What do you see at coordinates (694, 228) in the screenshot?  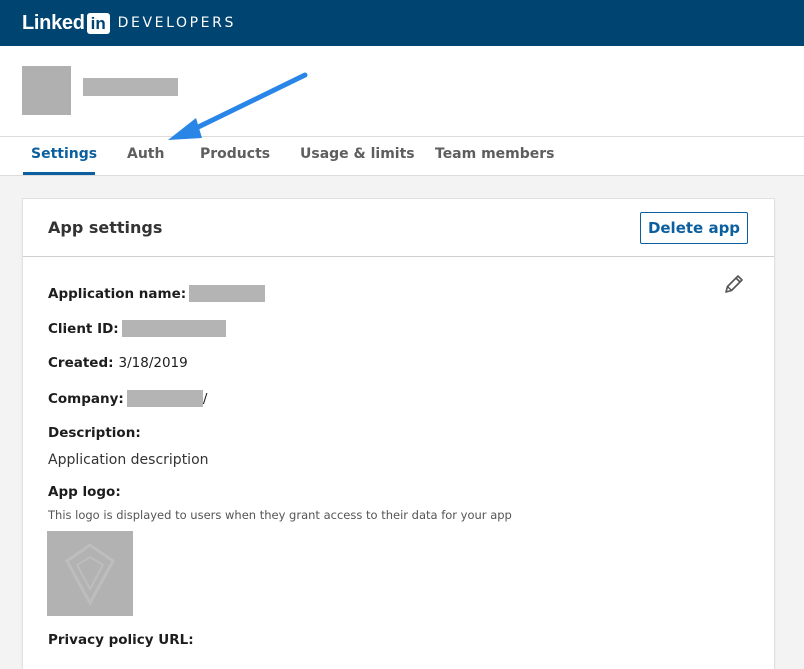 I see `delete-app-button: Delete app` at bounding box center [694, 228].